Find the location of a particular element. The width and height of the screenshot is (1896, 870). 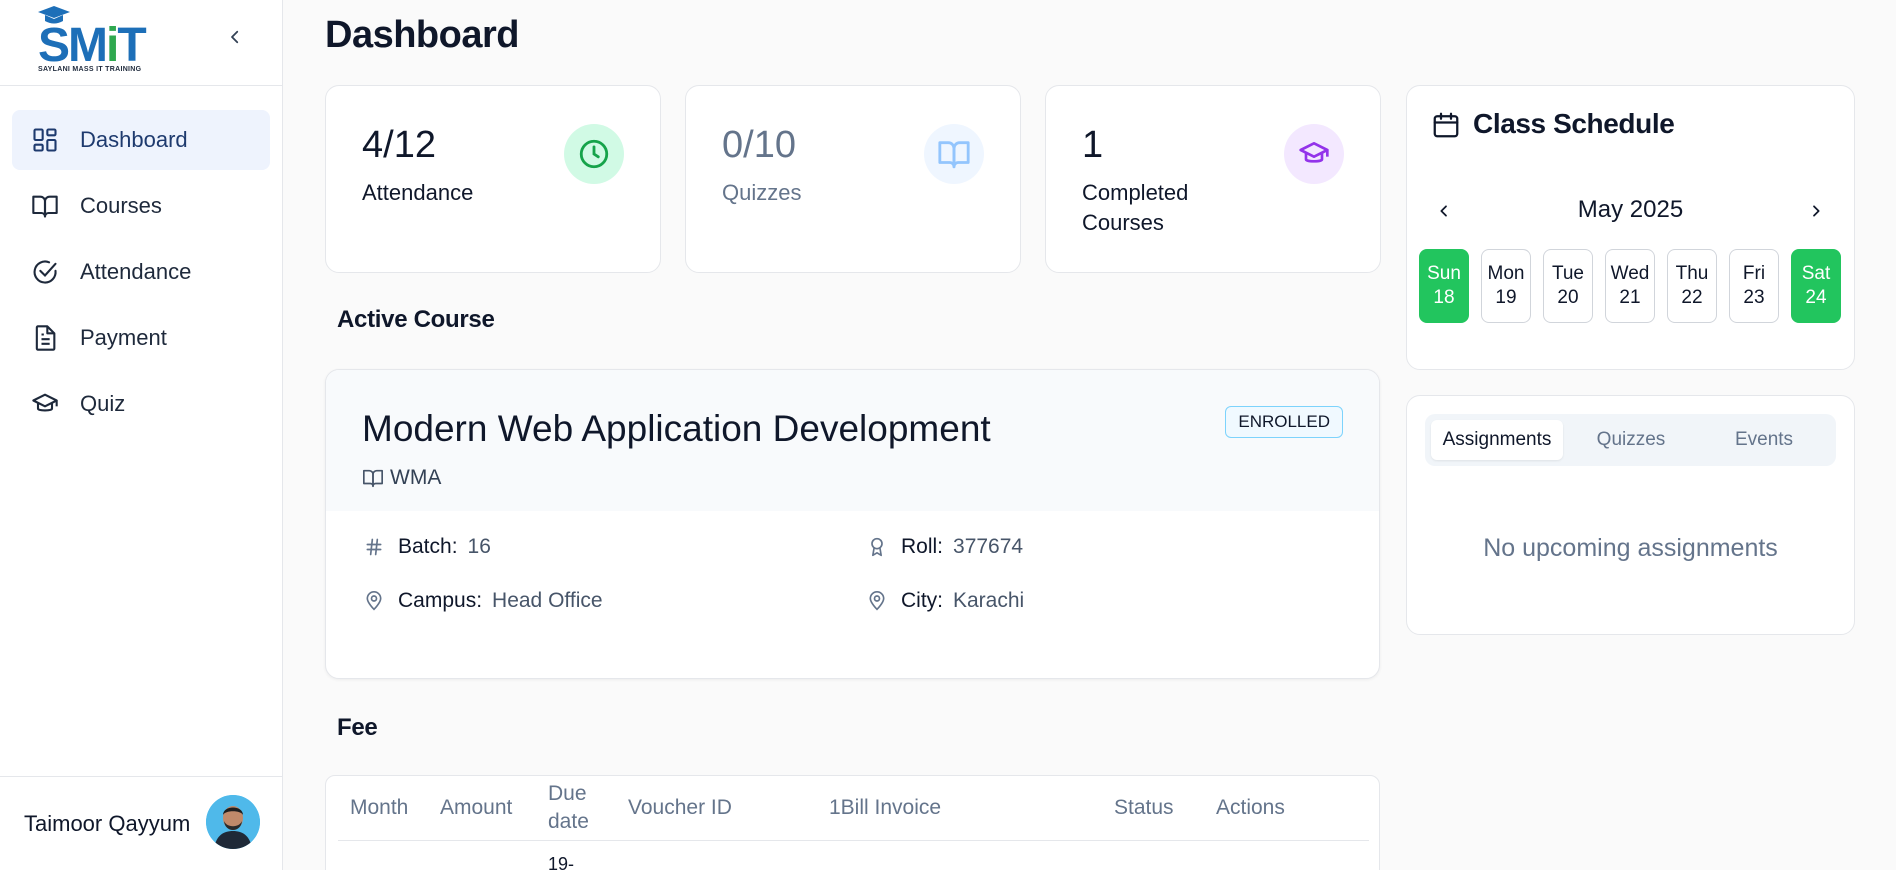

batch-value: 16 is located at coordinates (479, 546).